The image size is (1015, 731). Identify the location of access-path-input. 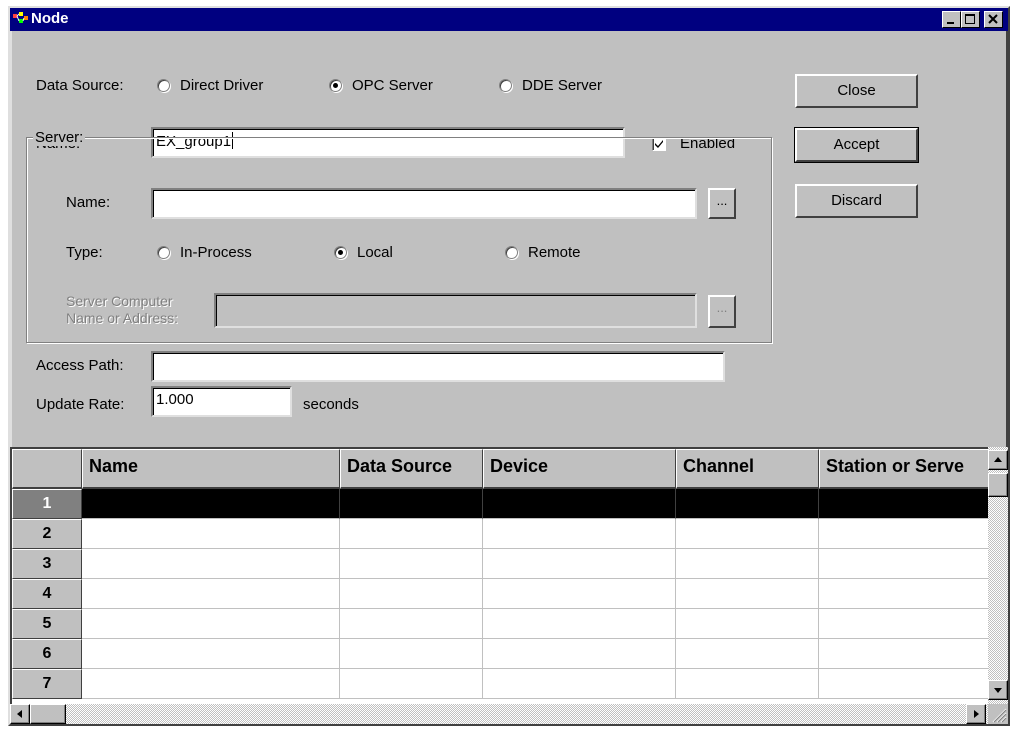
(438, 366).